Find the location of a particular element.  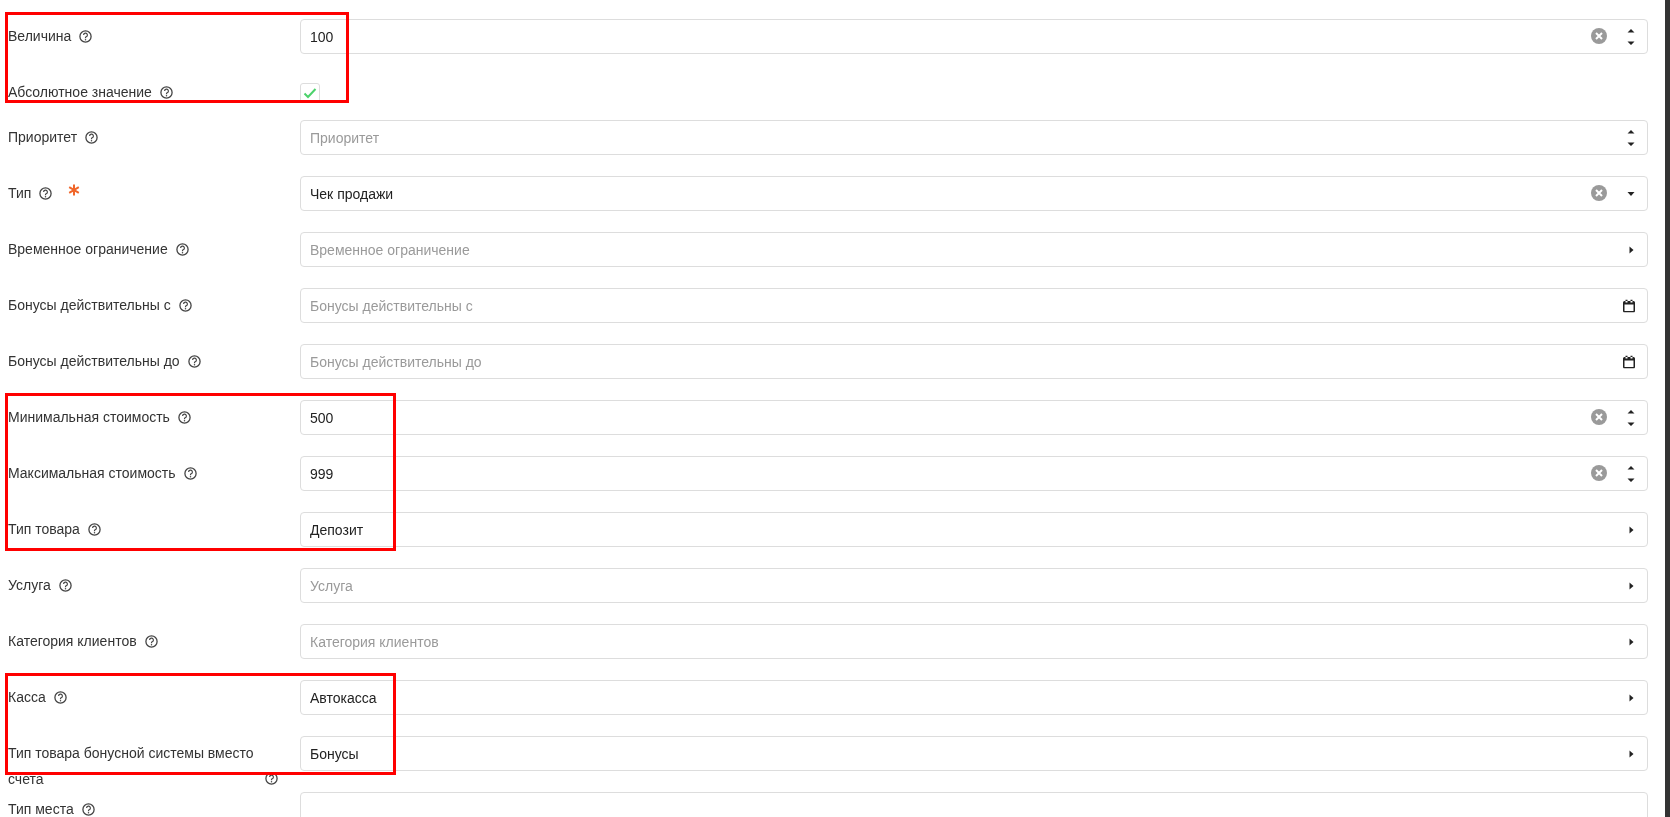

input-field: 999 is located at coordinates (974, 473).